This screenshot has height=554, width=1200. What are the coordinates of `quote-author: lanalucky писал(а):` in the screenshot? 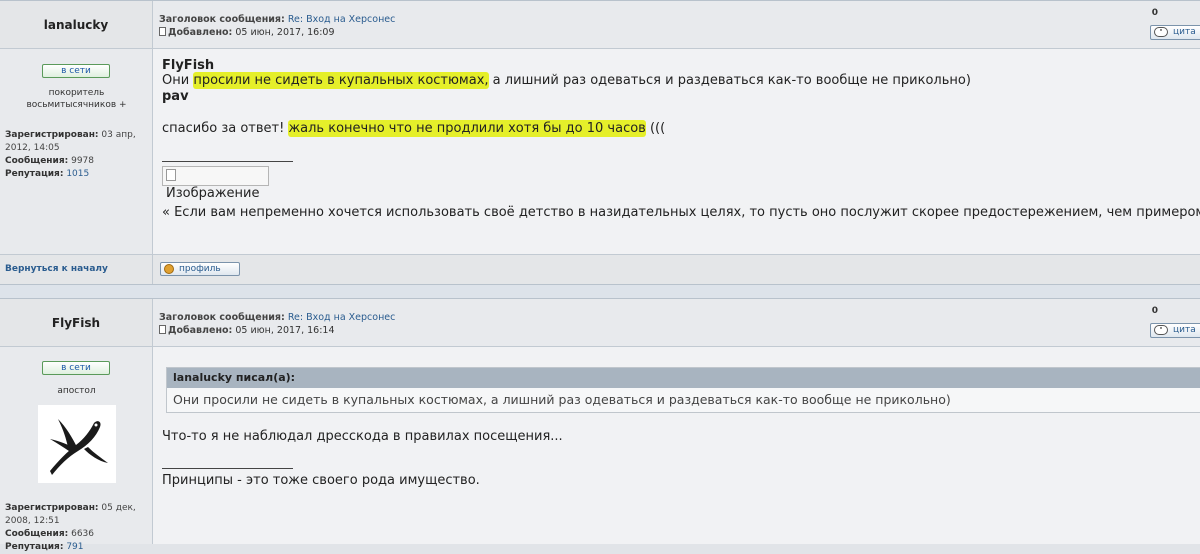 It's located at (683, 378).